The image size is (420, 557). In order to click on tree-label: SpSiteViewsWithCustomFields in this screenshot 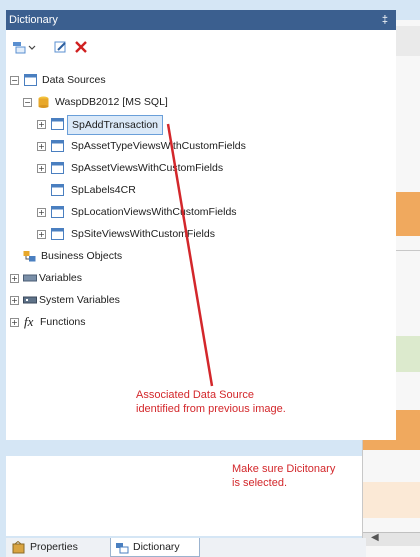, I will do `click(143, 234)`.